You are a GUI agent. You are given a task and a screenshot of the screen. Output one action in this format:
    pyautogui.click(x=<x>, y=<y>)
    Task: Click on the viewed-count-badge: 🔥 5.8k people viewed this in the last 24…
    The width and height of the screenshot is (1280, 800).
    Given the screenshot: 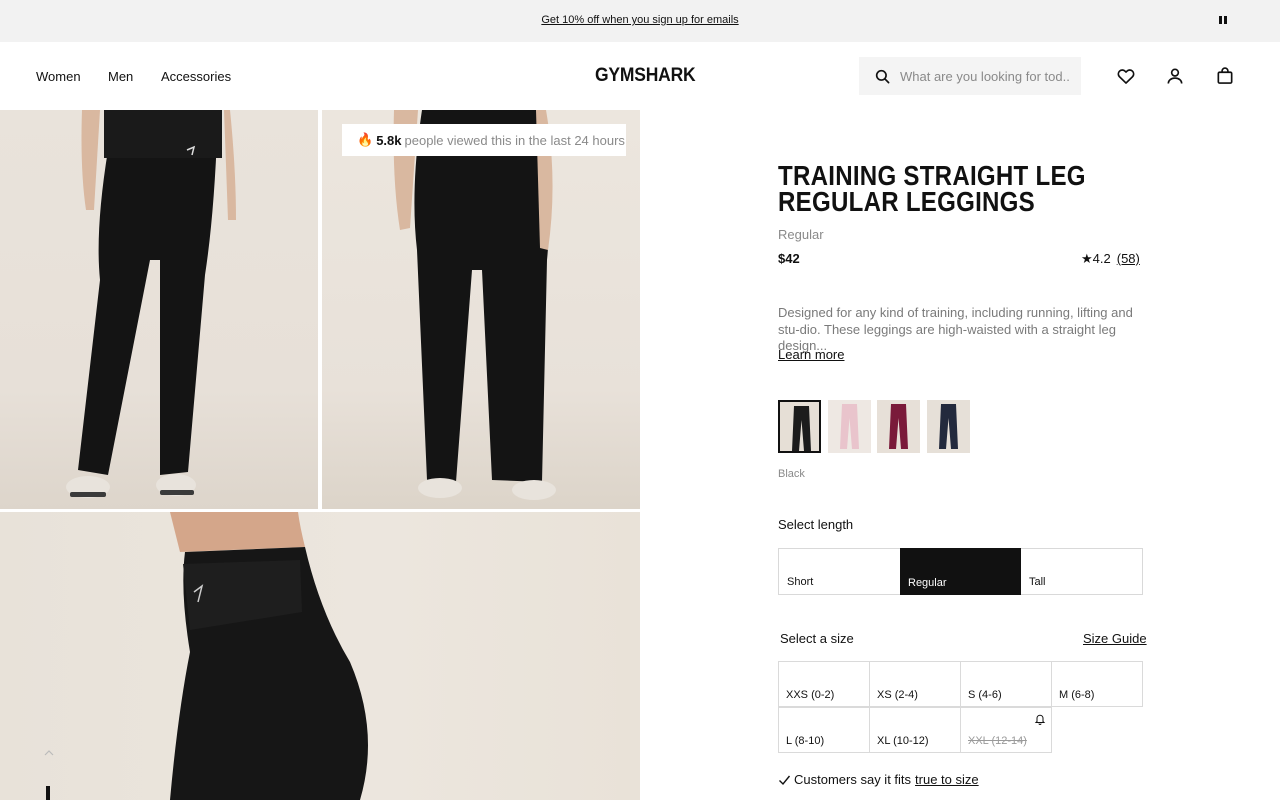 What is the action you would take?
    pyautogui.click(x=484, y=140)
    